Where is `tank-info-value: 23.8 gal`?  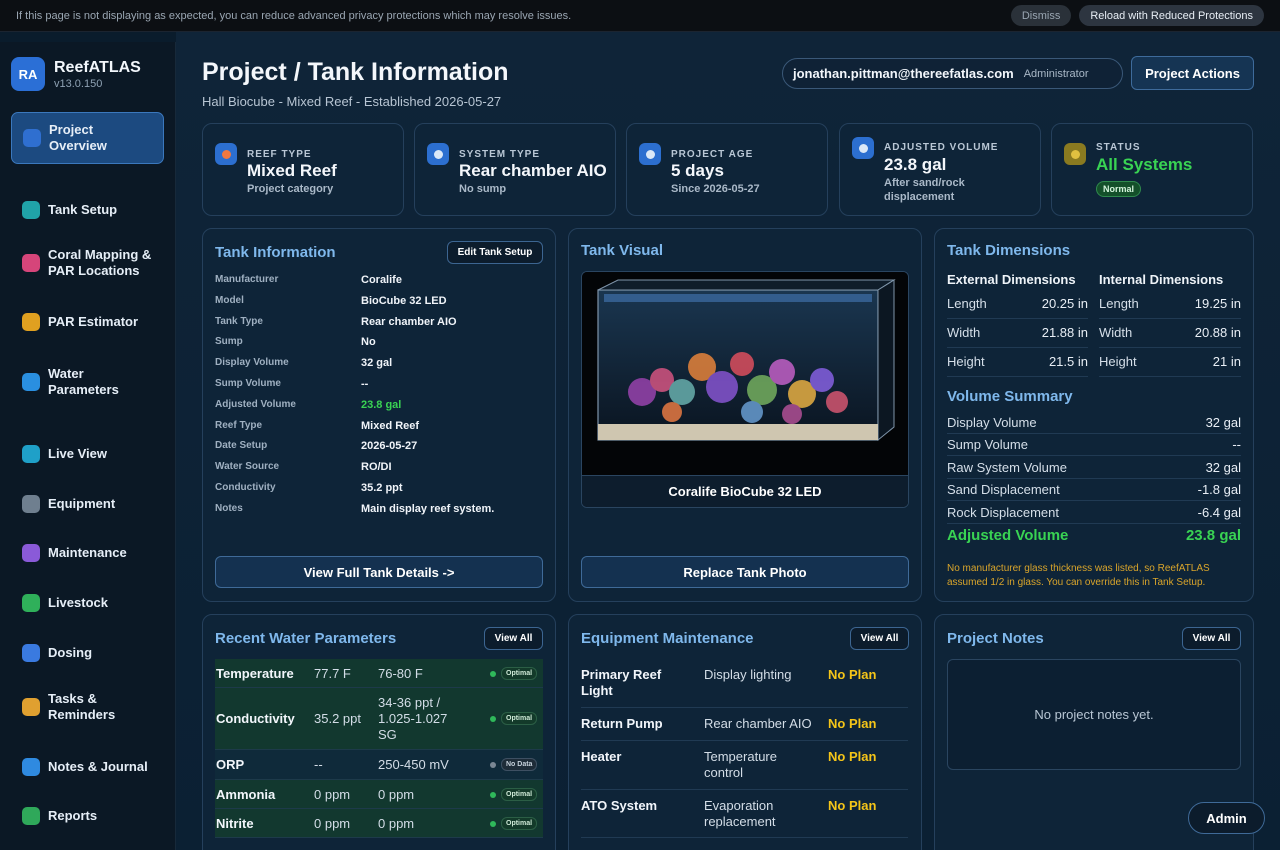
tank-info-value: 23.8 gal is located at coordinates (381, 404).